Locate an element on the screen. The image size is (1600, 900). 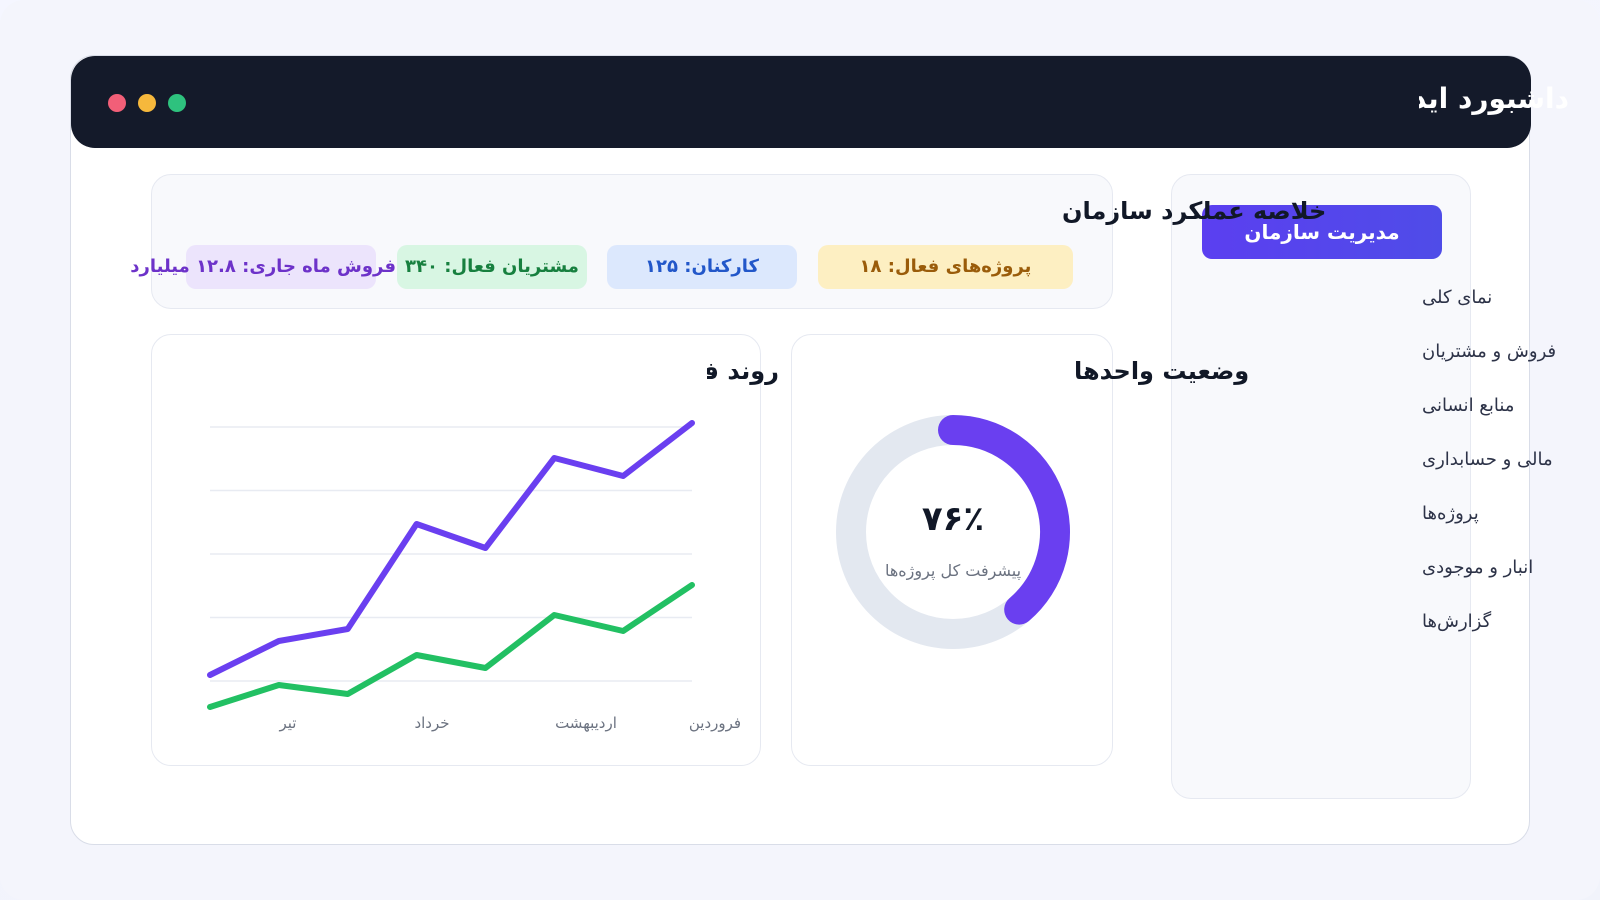
x-tick-label: اردیبهشت is located at coordinates (586, 723).